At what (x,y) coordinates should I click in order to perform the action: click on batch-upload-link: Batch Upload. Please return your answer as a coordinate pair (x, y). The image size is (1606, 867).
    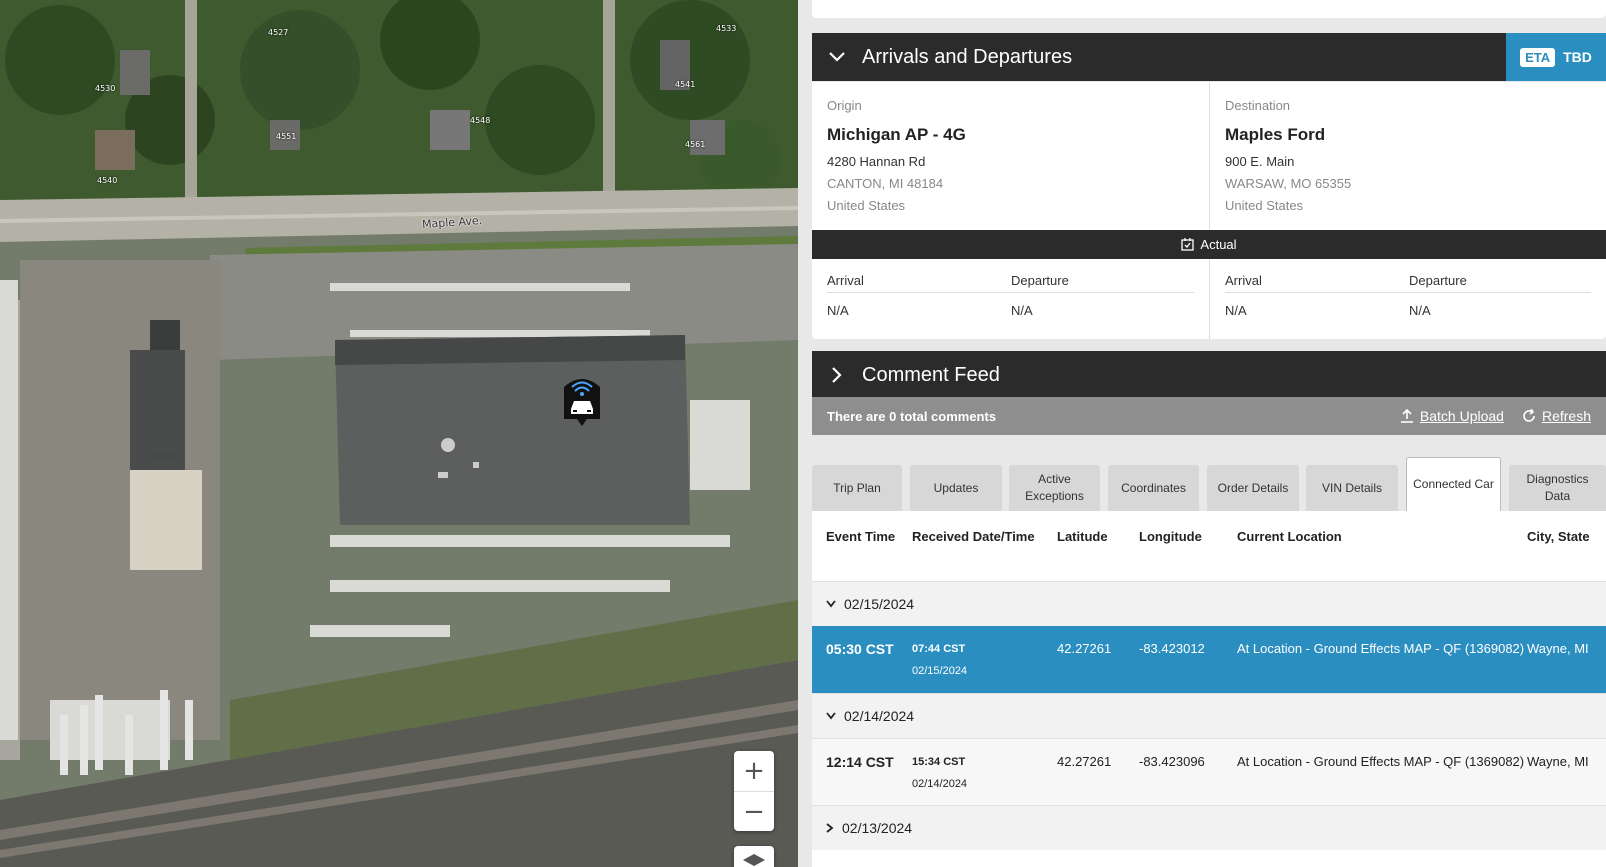
    Looking at the image, I should click on (1452, 416).